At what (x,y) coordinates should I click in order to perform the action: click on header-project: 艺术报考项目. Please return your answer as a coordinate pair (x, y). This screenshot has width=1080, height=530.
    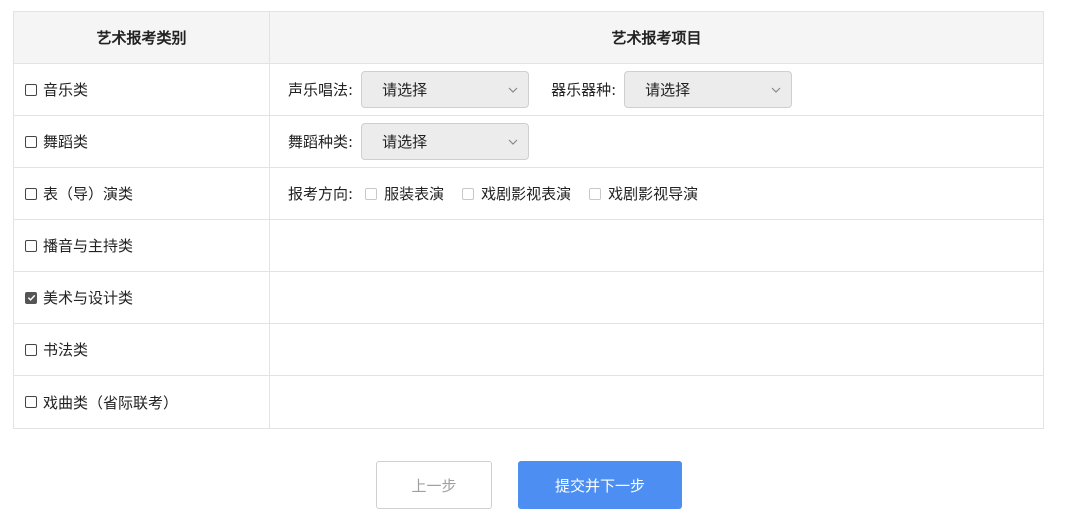
    Looking at the image, I should click on (656, 38).